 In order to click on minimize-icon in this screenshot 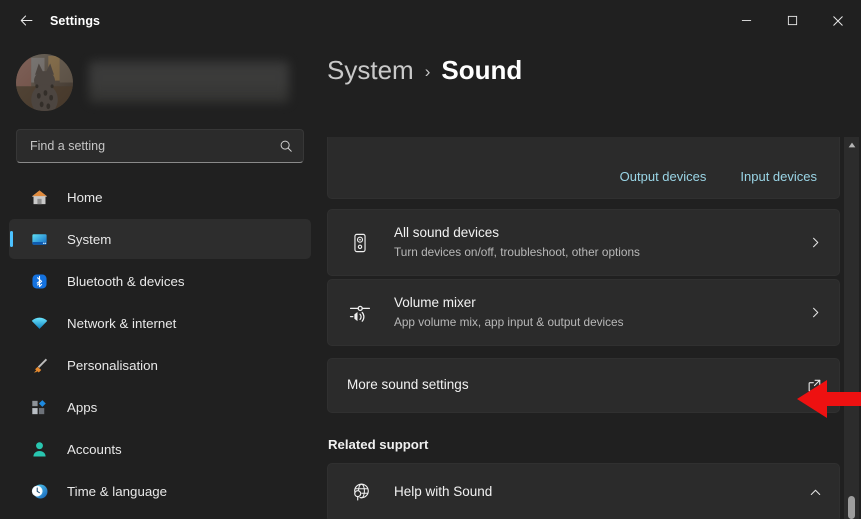, I will do `click(746, 20)`.